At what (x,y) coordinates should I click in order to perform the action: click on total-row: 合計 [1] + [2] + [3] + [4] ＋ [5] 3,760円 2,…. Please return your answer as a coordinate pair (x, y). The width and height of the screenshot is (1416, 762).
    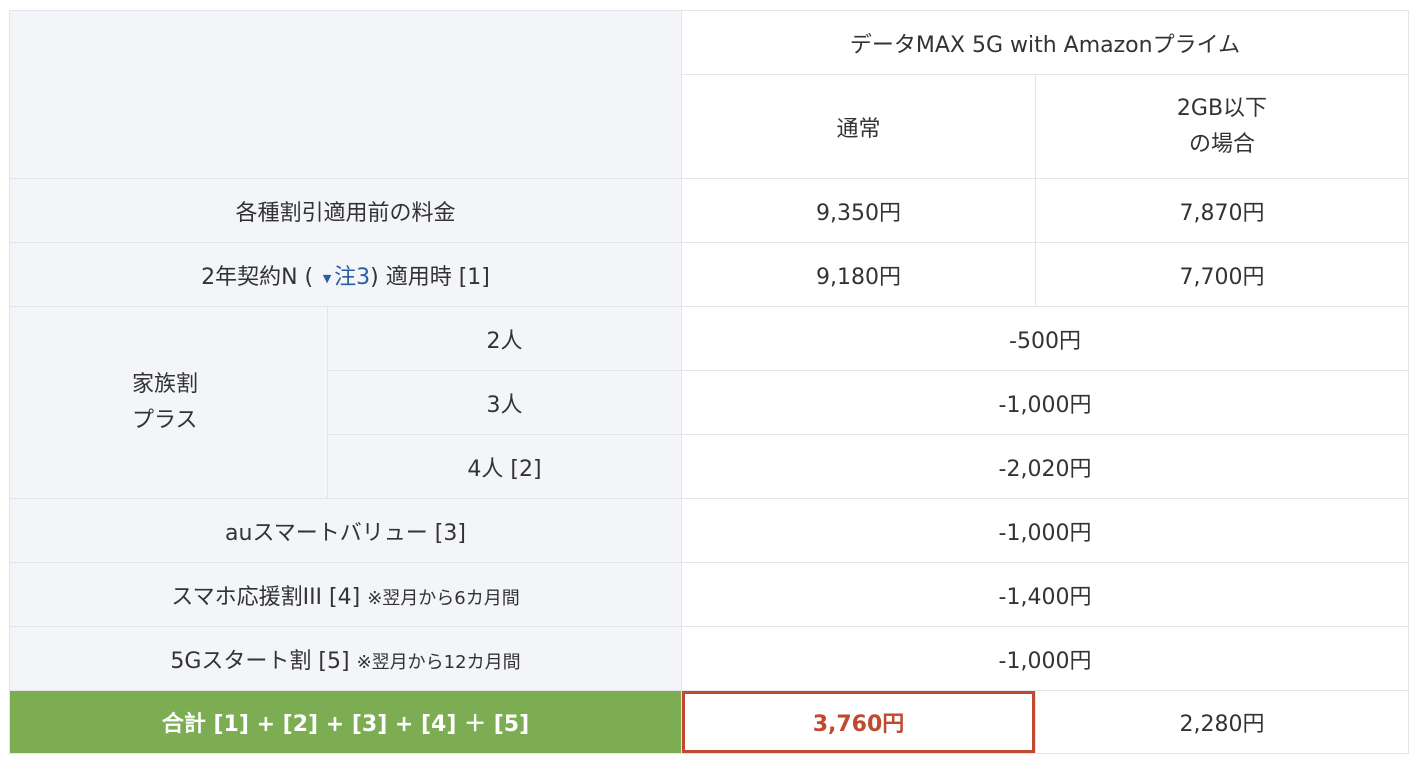
    Looking at the image, I should click on (709, 722).